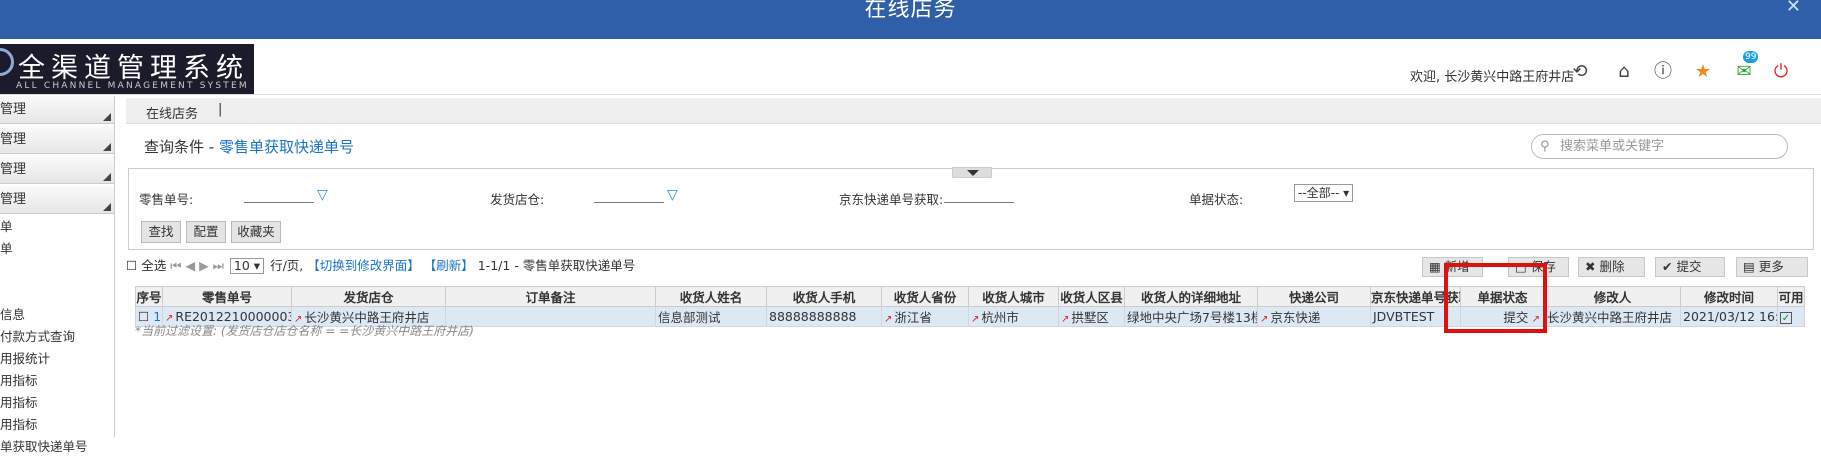 This screenshot has height=458, width=1821. I want to click on filter-note: *当前过滤设置: (发货店仓店仓名称 = =长沙黄兴中路王府井店), so click(304, 331).